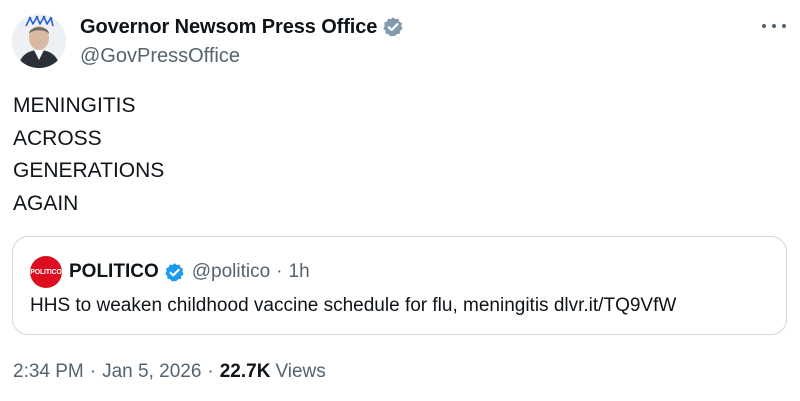  I want to click on views-label: Views, so click(300, 371).